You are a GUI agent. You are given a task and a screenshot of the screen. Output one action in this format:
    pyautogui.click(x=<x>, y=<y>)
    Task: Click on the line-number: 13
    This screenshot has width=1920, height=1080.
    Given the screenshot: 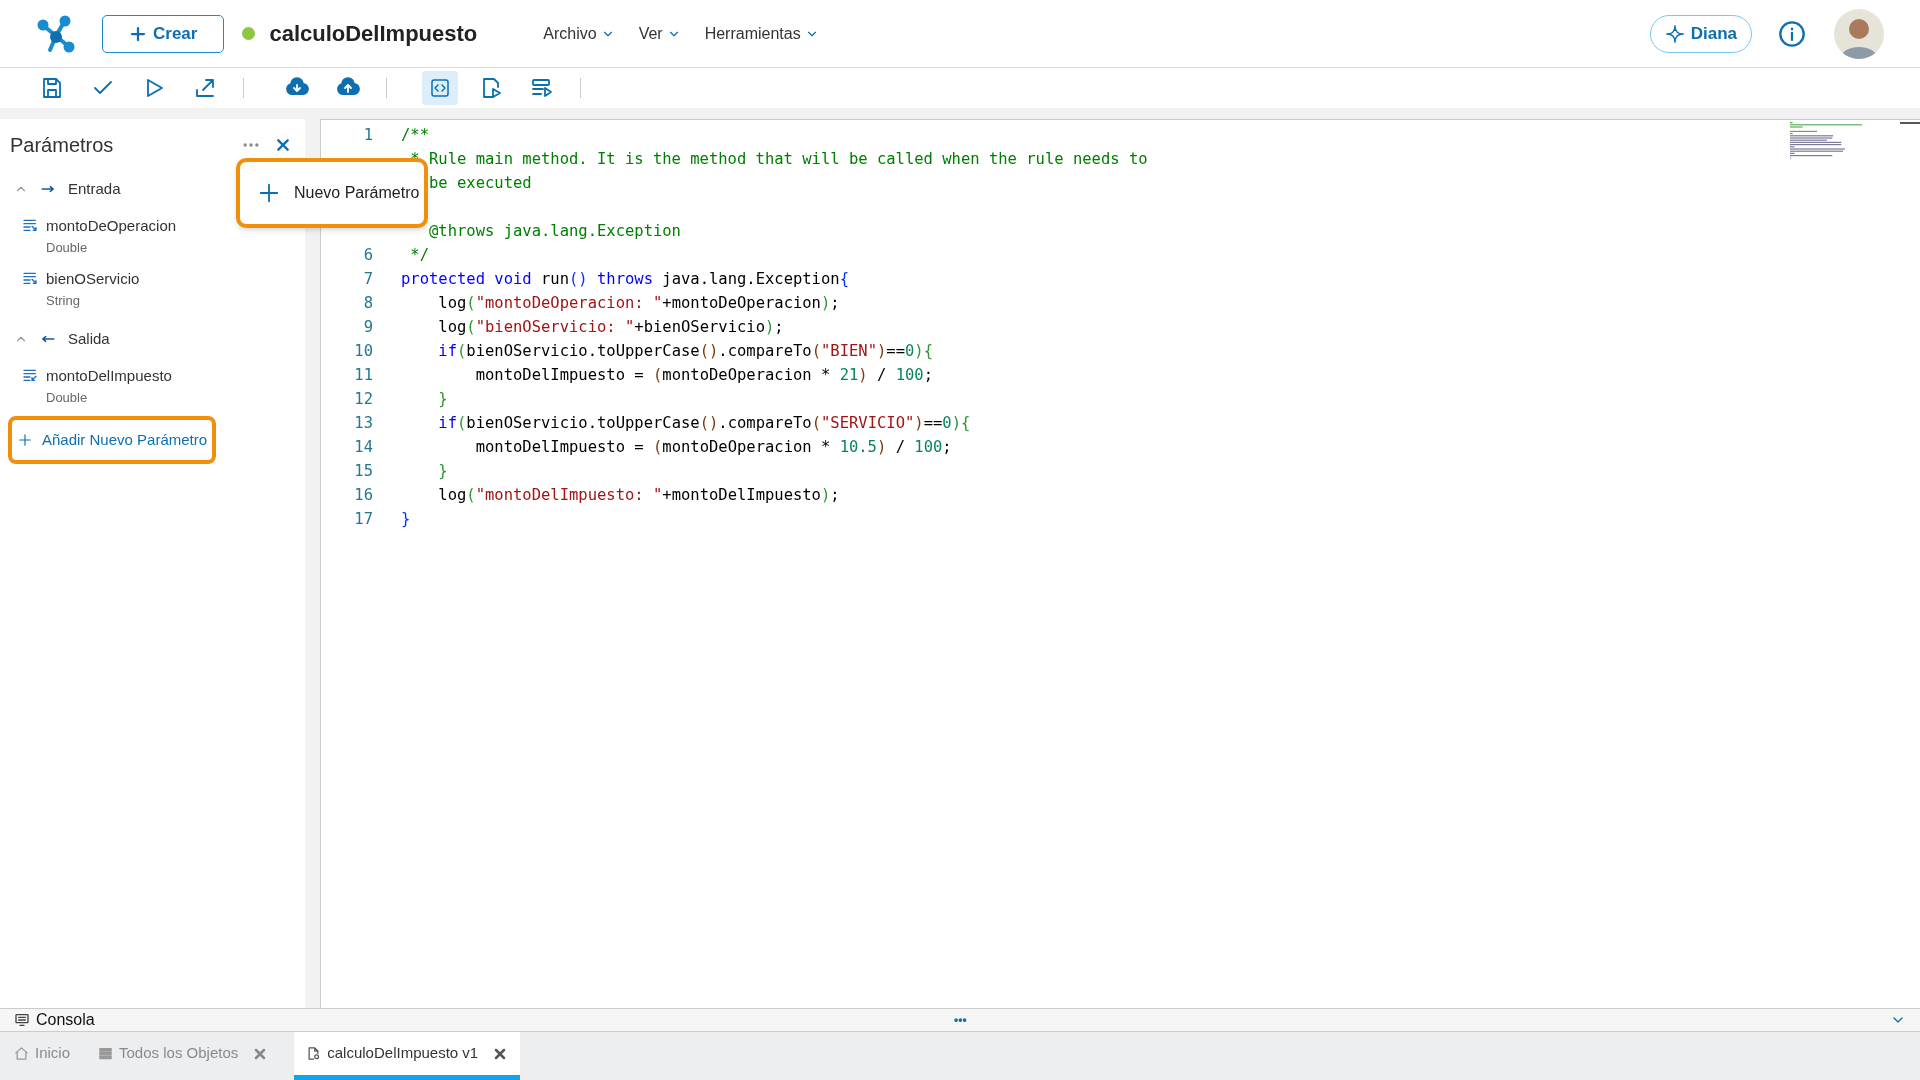 What is the action you would take?
    pyautogui.click(x=363, y=424)
    